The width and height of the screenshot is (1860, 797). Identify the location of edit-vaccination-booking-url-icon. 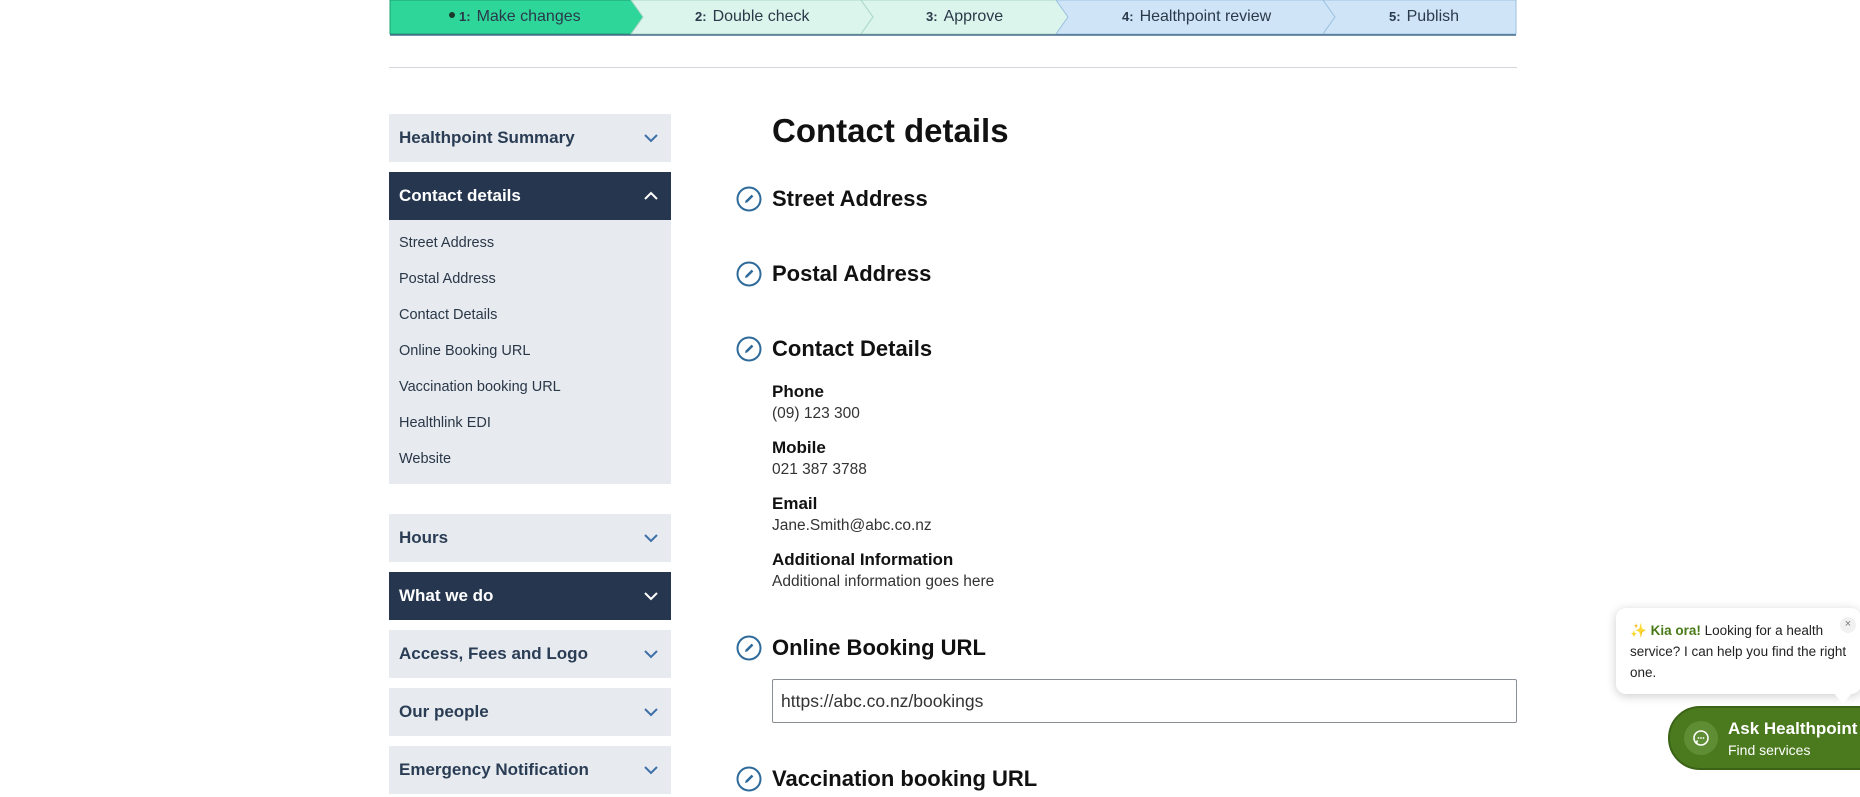
(749, 779).